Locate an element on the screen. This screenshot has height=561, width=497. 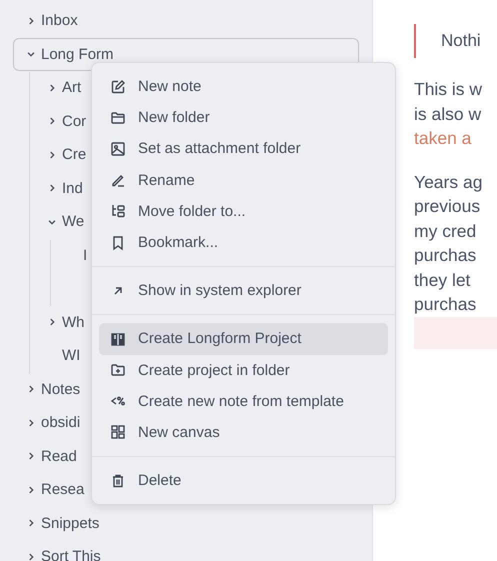
paragraph-line: This is w is located at coordinates (448, 89).